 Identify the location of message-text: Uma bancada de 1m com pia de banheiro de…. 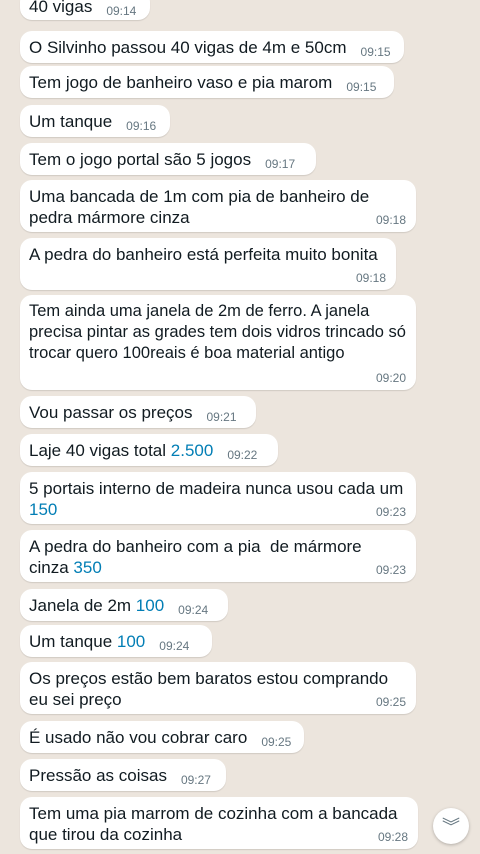
(201, 207).